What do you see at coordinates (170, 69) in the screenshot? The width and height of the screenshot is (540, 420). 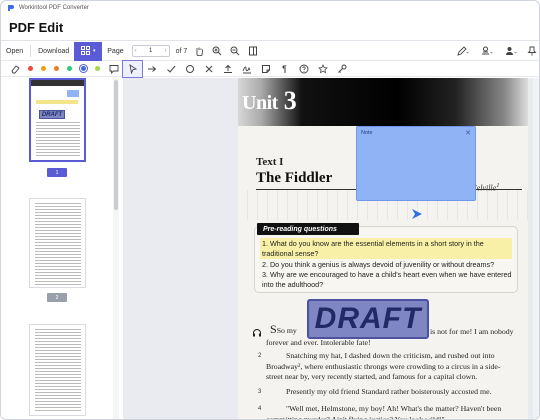 I see `check-icon` at bounding box center [170, 69].